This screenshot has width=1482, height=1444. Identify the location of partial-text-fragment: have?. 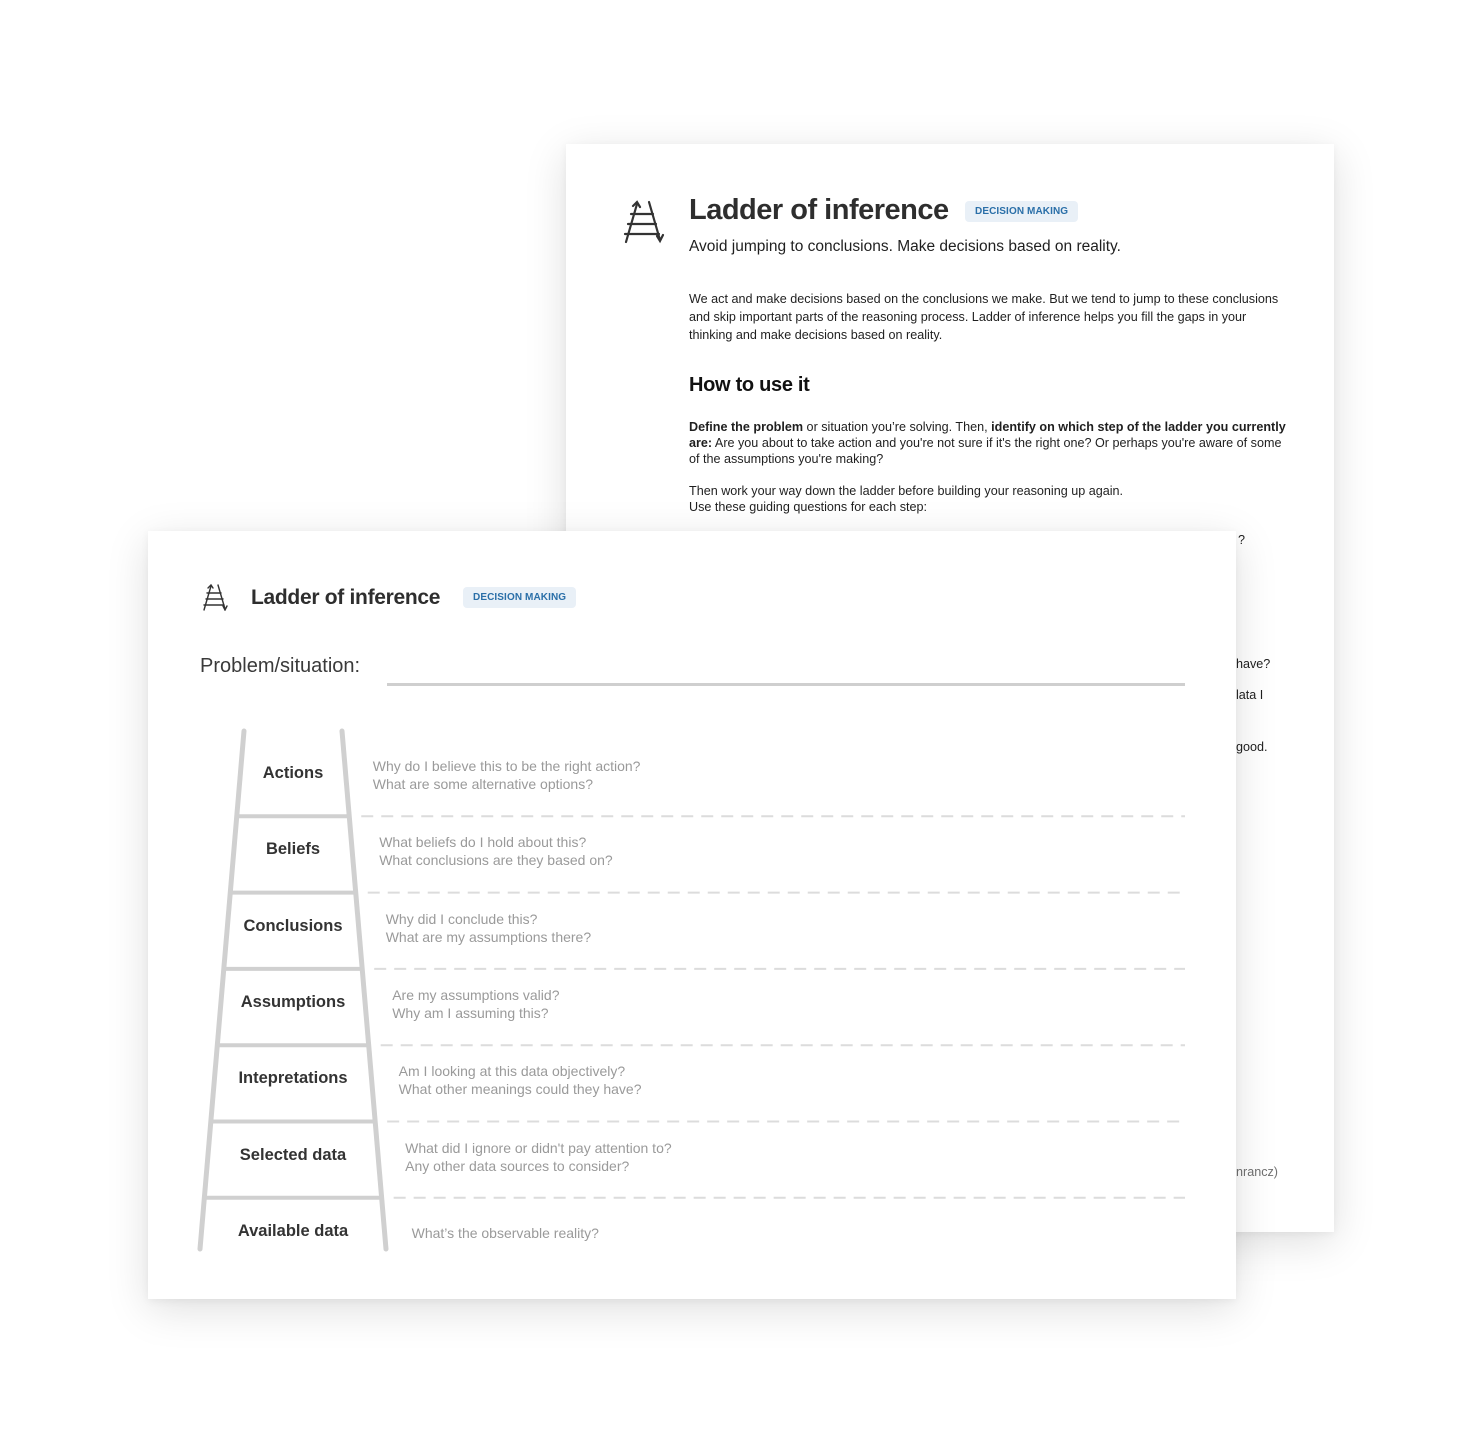
(1253, 664).